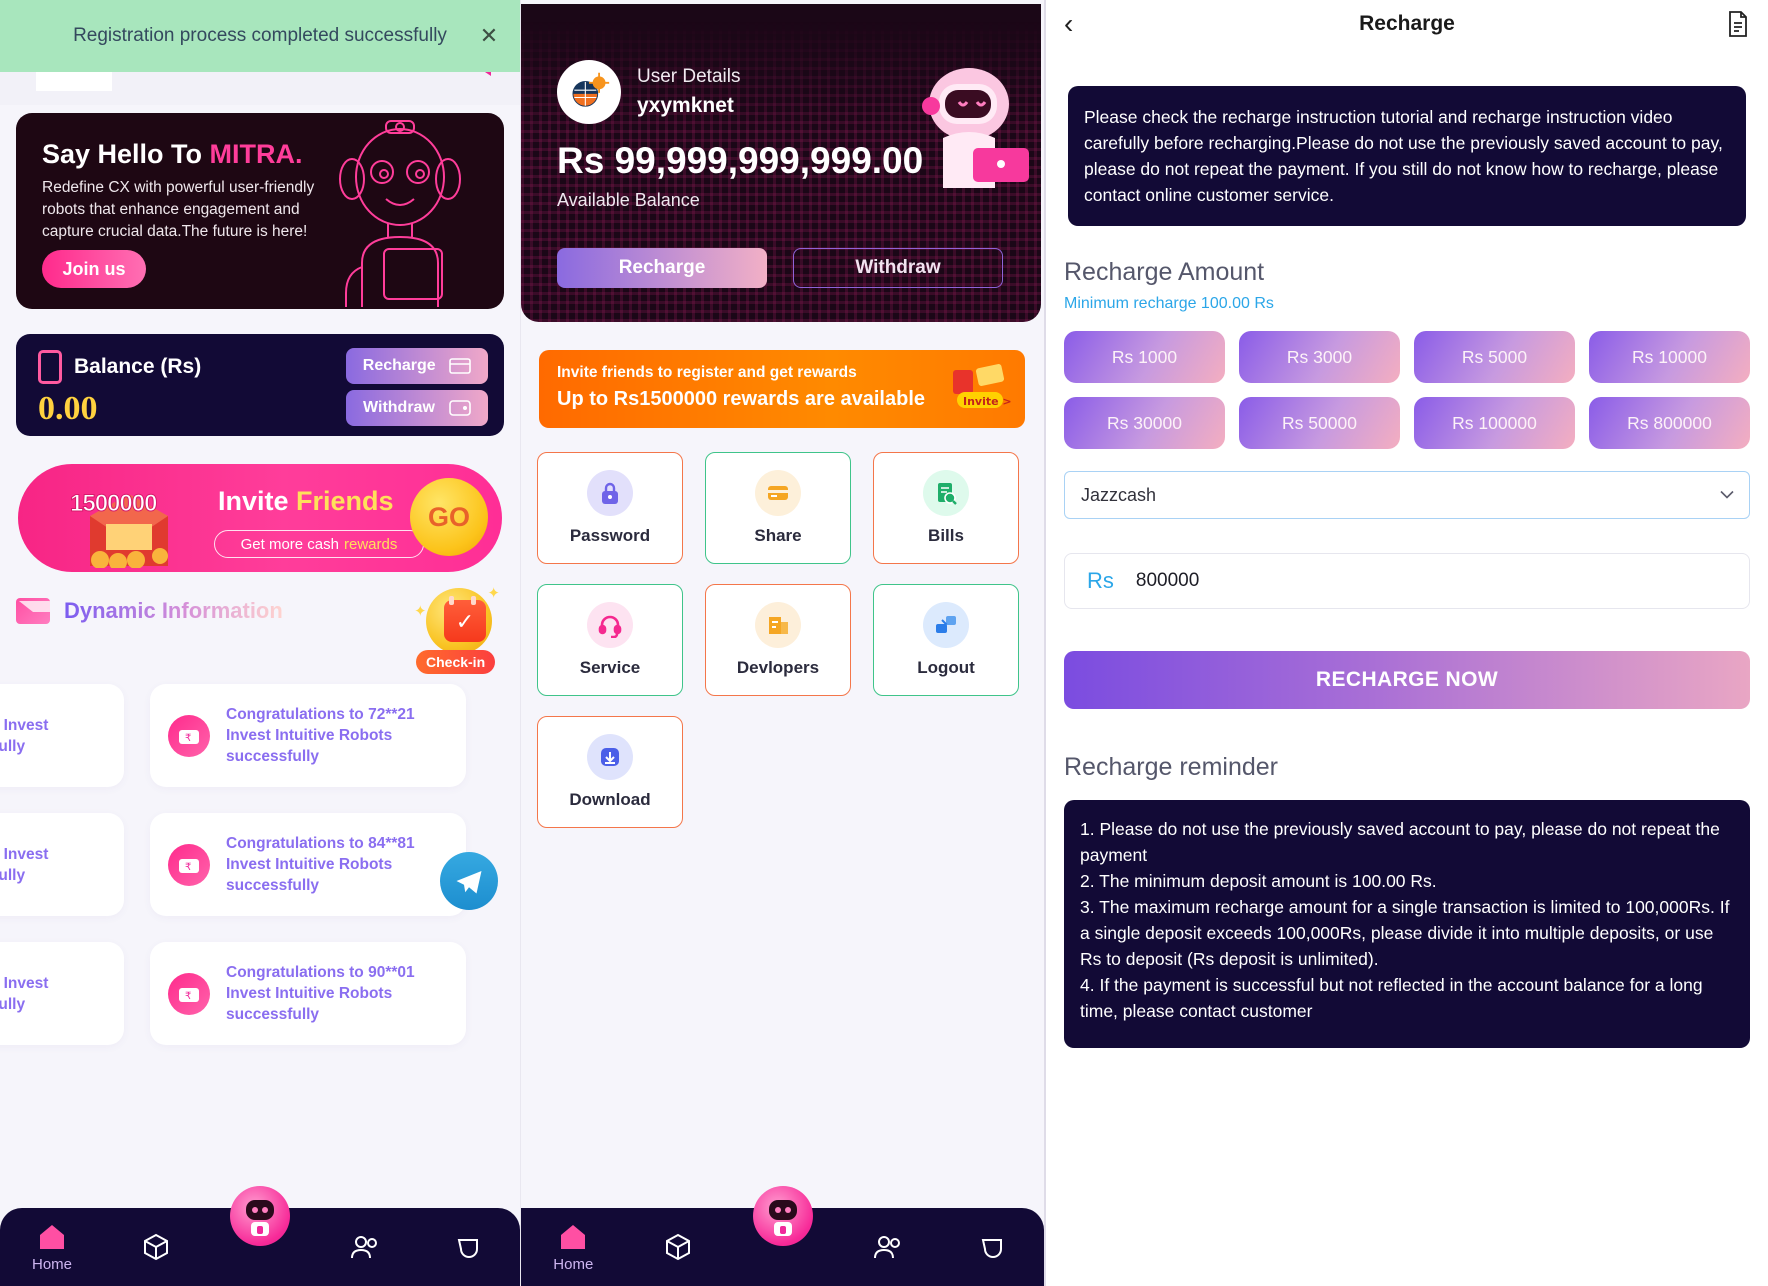  What do you see at coordinates (24, 993) in the screenshot?
I see `feed-text: *18 Invest ssfully` at bounding box center [24, 993].